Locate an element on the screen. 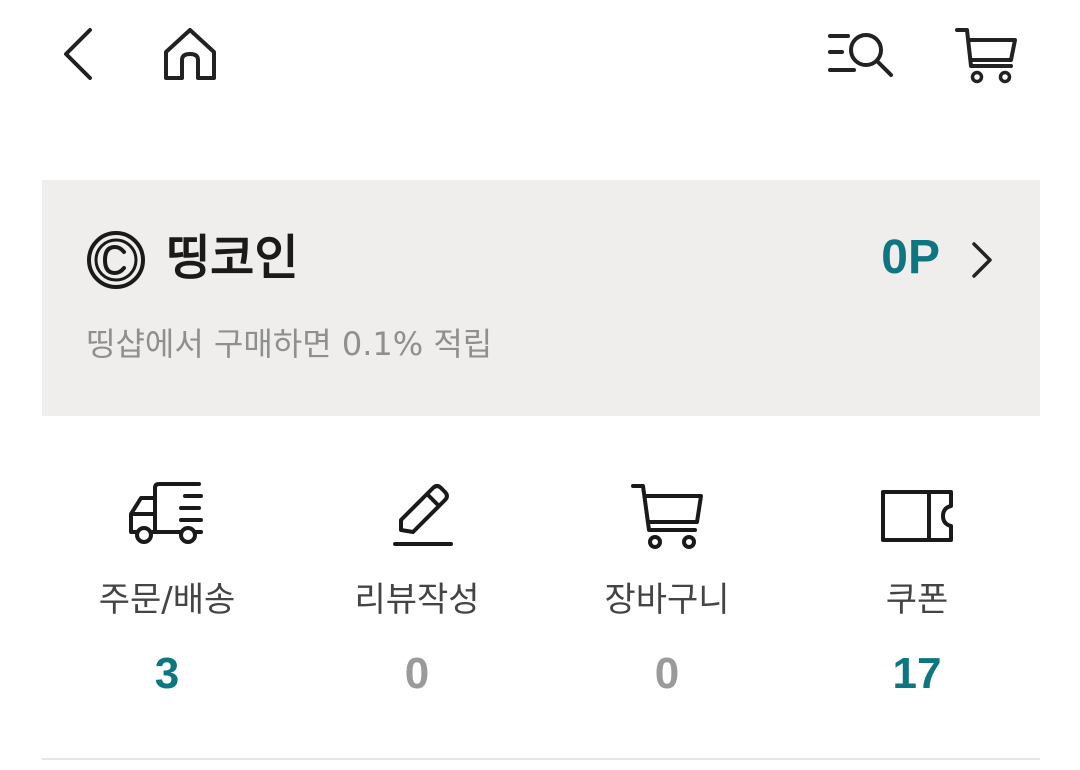 Image resolution: width=1080 pixels, height=770 pixels. home-button is located at coordinates (190, 54).